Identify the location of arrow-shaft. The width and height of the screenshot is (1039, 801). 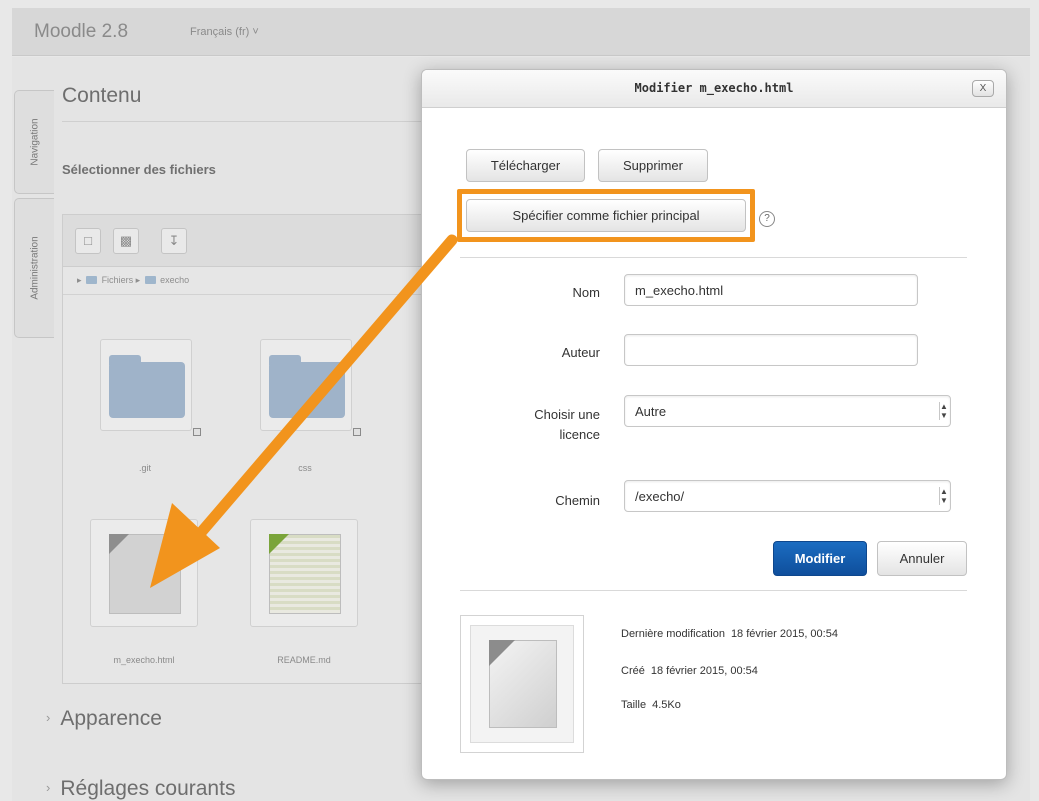
(325, 388).